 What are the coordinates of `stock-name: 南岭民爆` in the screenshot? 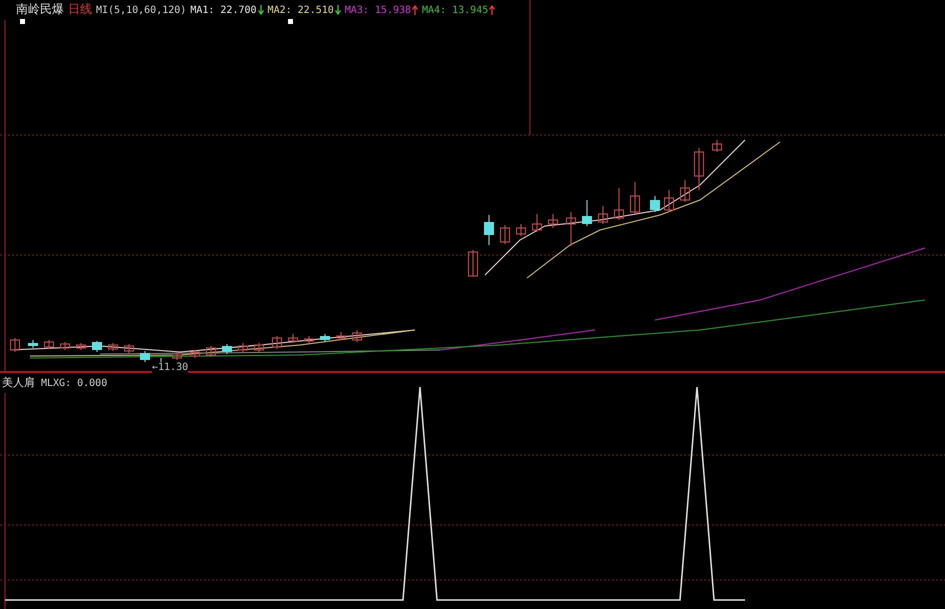 It's located at (40, 9).